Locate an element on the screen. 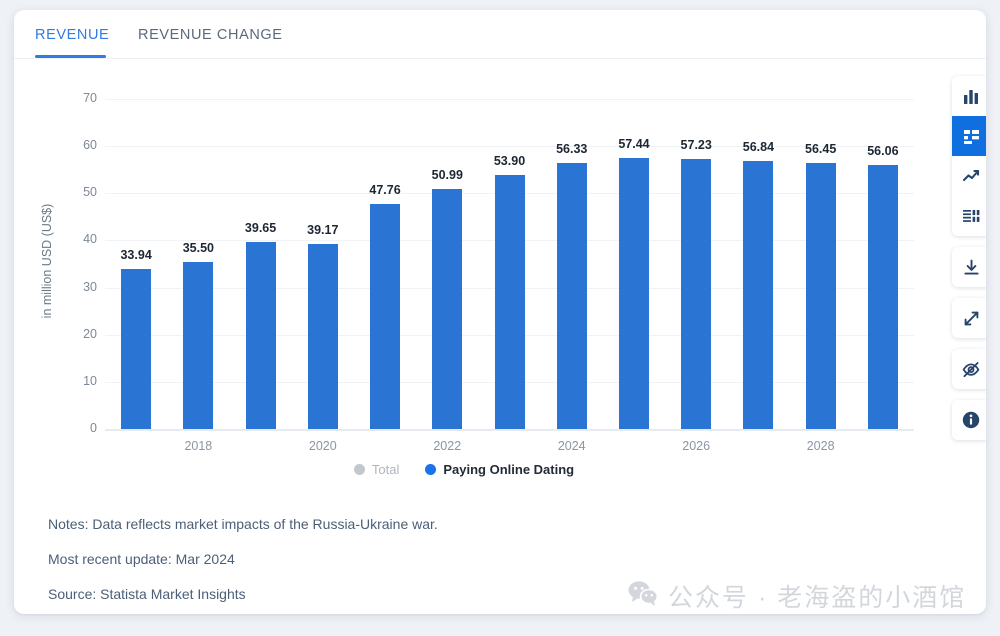  bar-value-label: 56.84 is located at coordinates (758, 147).